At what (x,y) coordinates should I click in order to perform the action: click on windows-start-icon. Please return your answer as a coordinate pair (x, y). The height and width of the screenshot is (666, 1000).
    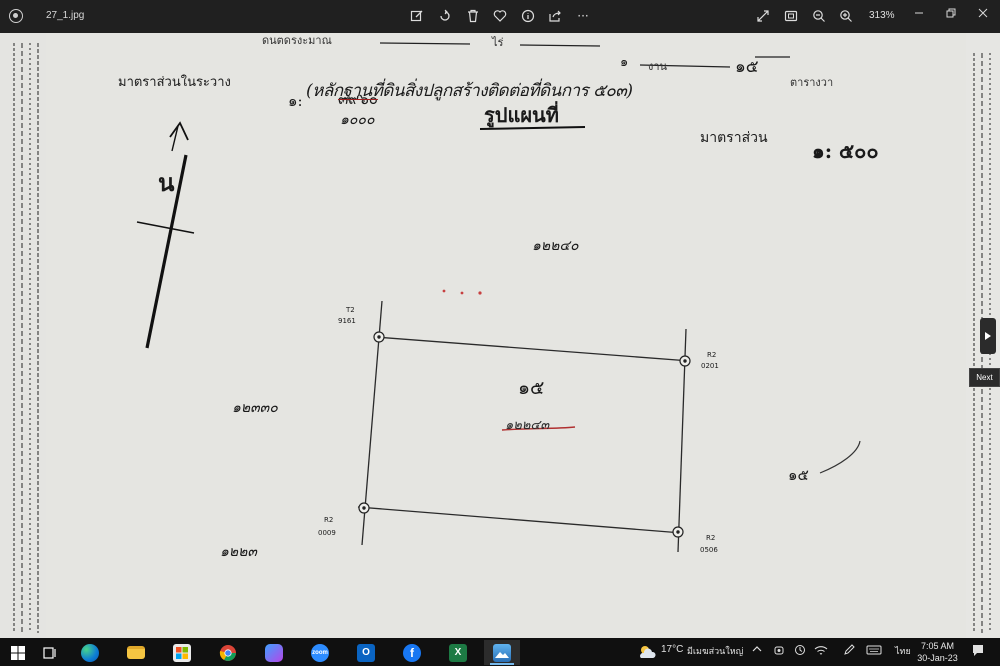
    Looking at the image, I should click on (18, 652).